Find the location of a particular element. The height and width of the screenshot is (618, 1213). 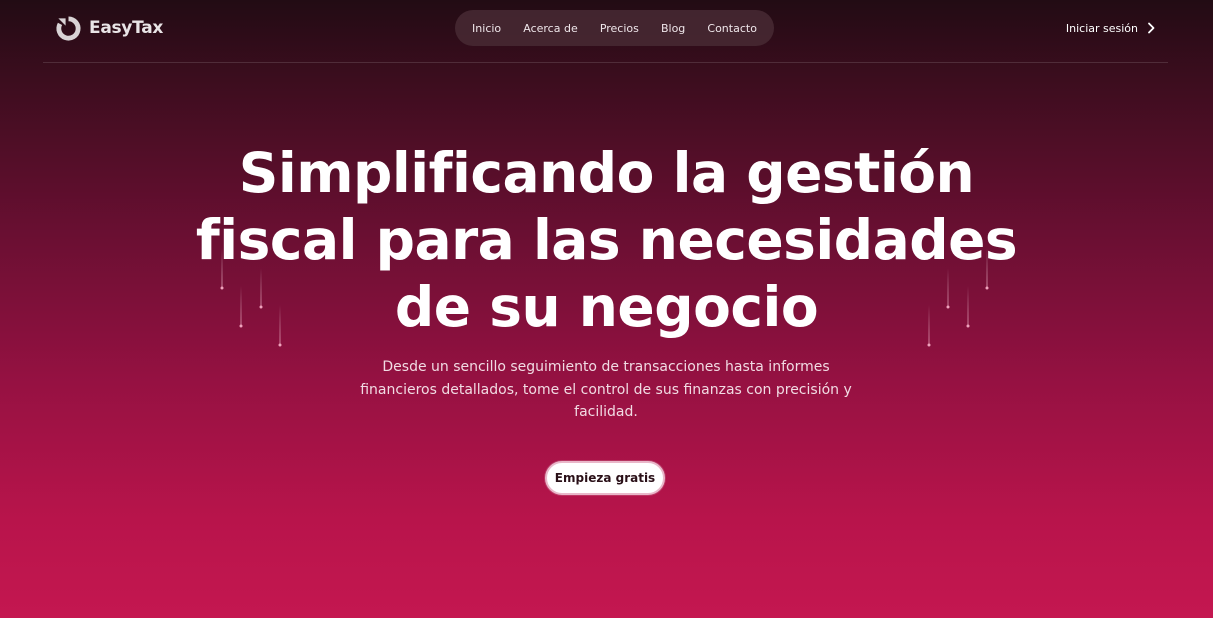

hero-title-line: Simplificando la gestión is located at coordinates (606, 173).